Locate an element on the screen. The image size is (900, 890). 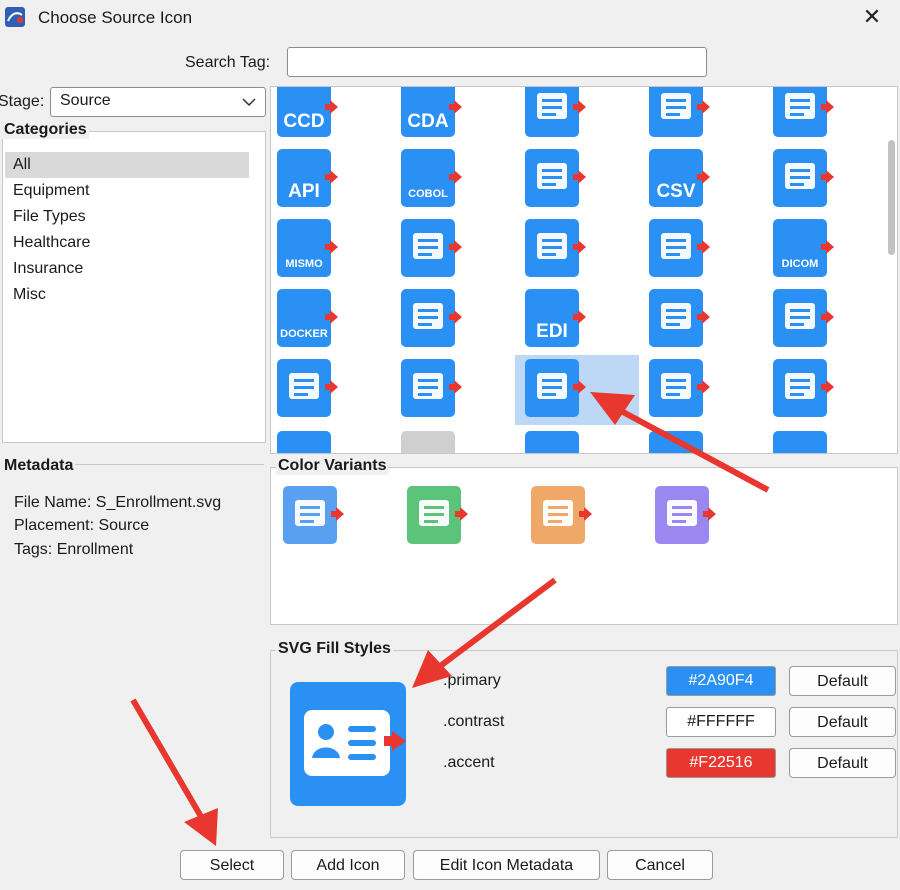
id-card-icon is located at coordinates (307, 389).